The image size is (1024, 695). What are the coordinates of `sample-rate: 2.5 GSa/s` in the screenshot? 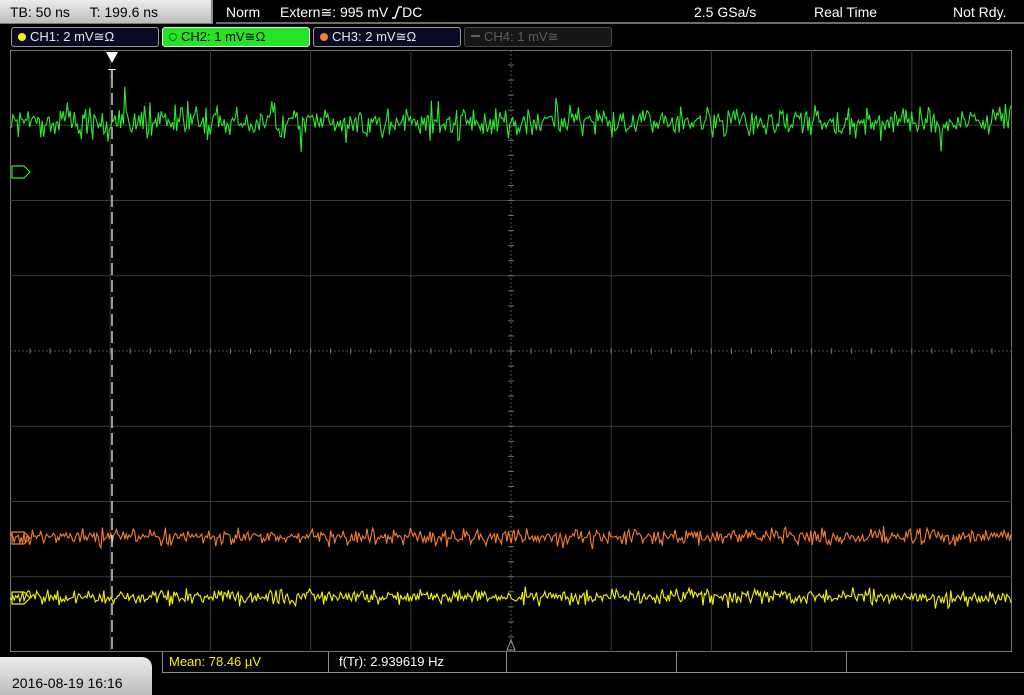 It's located at (725, 12).